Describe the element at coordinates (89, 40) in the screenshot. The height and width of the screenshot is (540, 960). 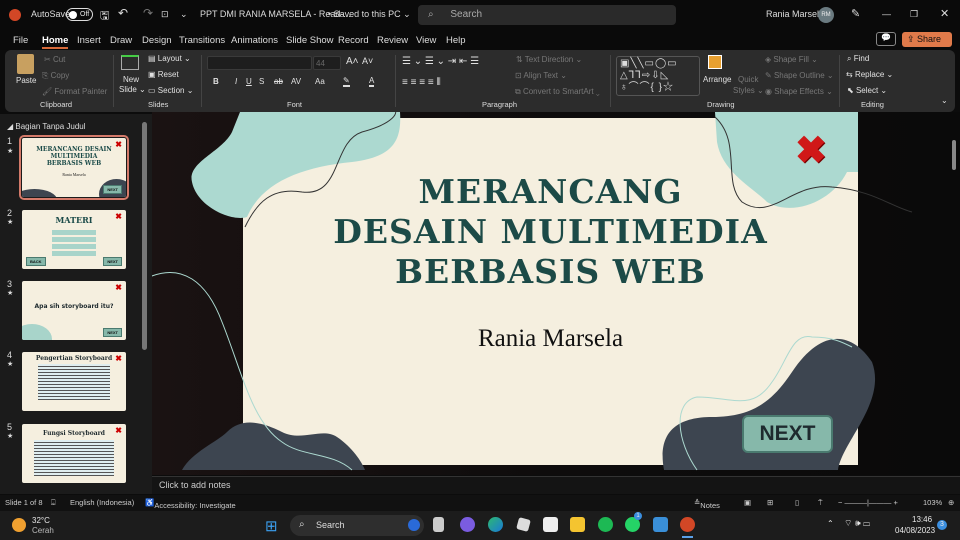
I see `tab-insert: Insert` at that location.